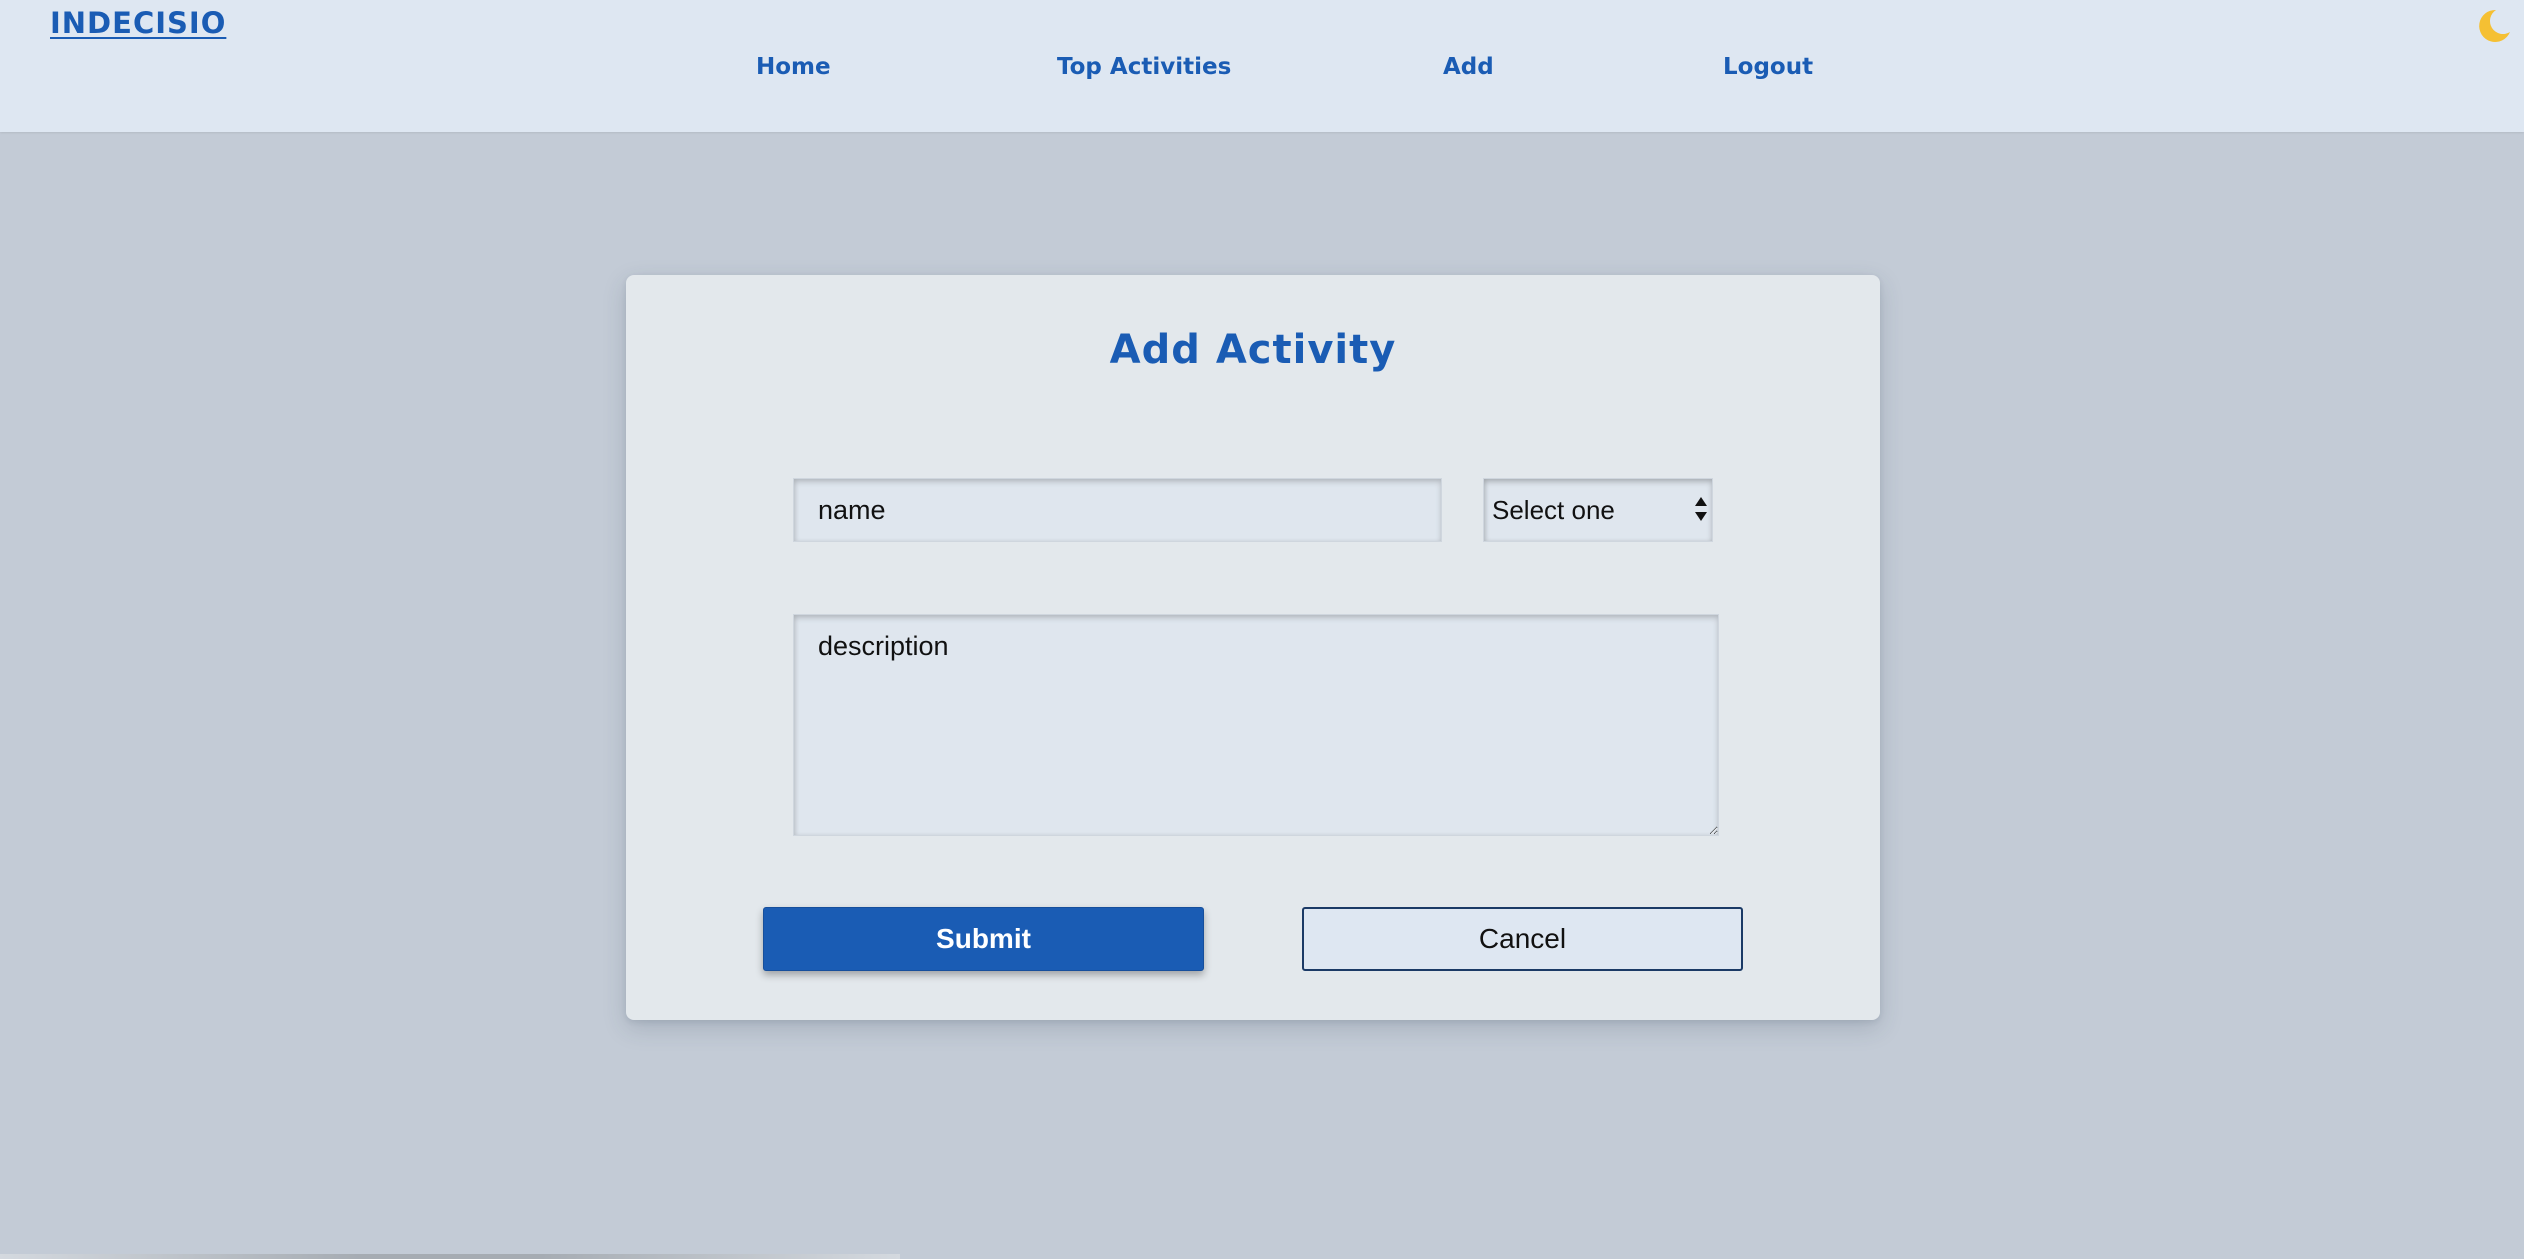  What do you see at coordinates (1253, 350) in the screenshot?
I see `page-title: Add Activity` at bounding box center [1253, 350].